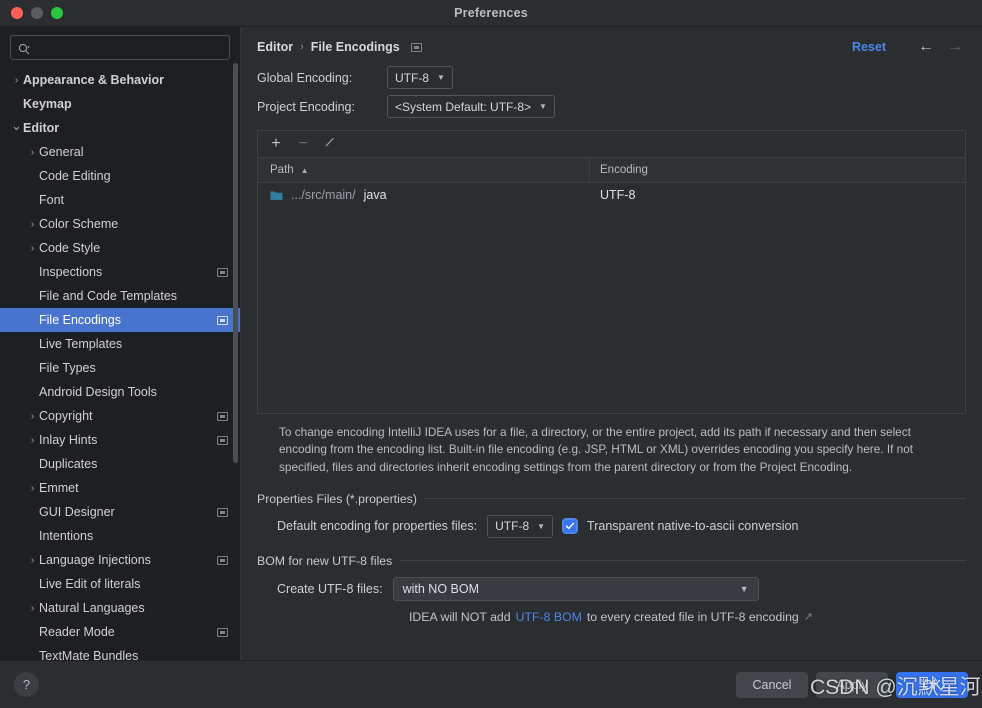 The height and width of the screenshot is (708, 982). What do you see at coordinates (692, 526) in the screenshot?
I see `transparent-native-to-ascii-label: Transparent native-to-ascii conversion` at bounding box center [692, 526].